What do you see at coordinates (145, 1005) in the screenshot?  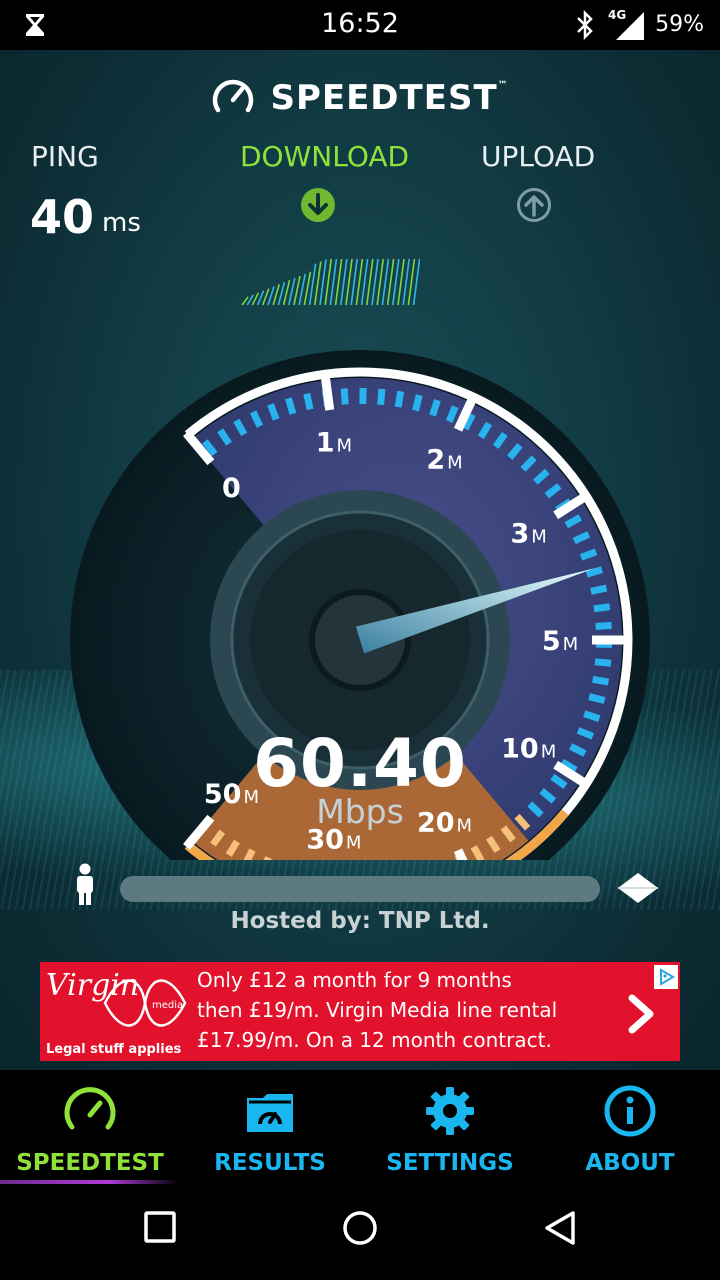 I see `virgin-media-ring-icon: media` at bounding box center [145, 1005].